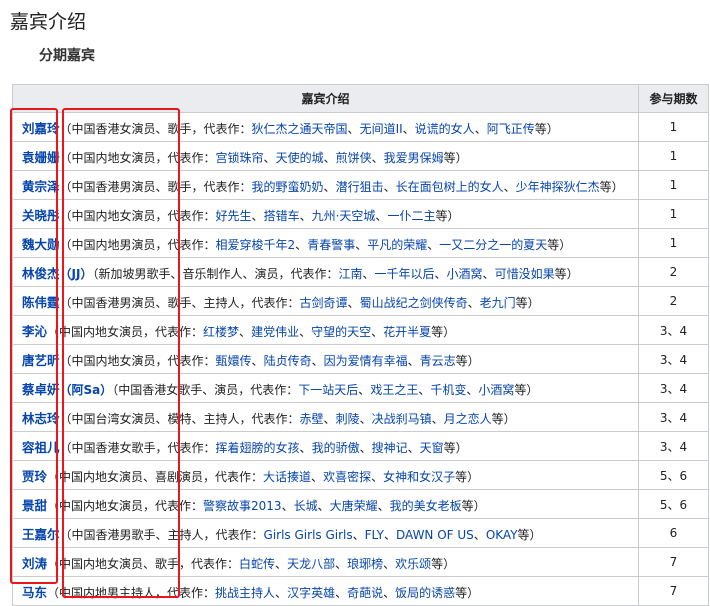 This screenshot has height=606, width=710. I want to click on work-link: 九州·天空城, so click(344, 216).